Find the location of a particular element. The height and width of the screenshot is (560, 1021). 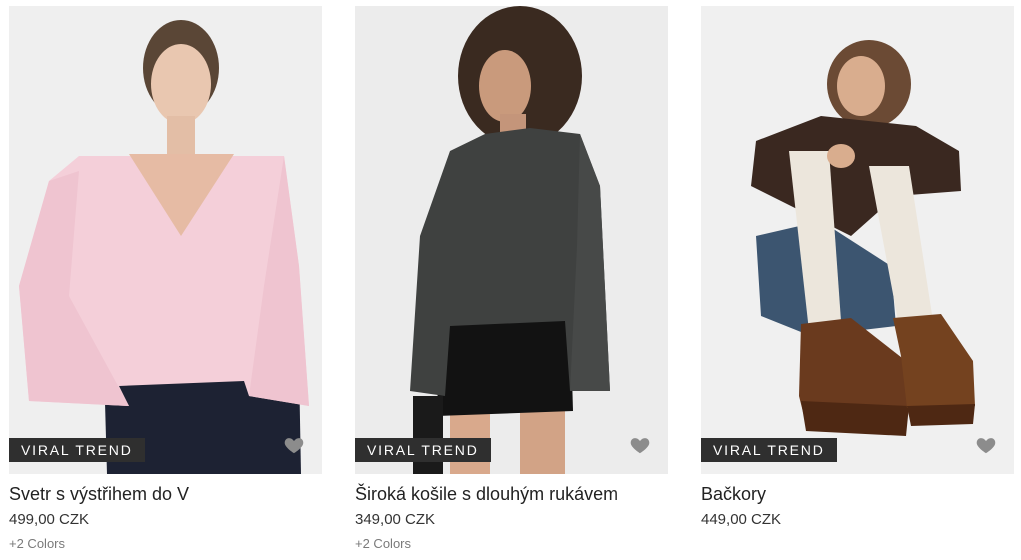

product-price: 349,00 CZK is located at coordinates (395, 519).